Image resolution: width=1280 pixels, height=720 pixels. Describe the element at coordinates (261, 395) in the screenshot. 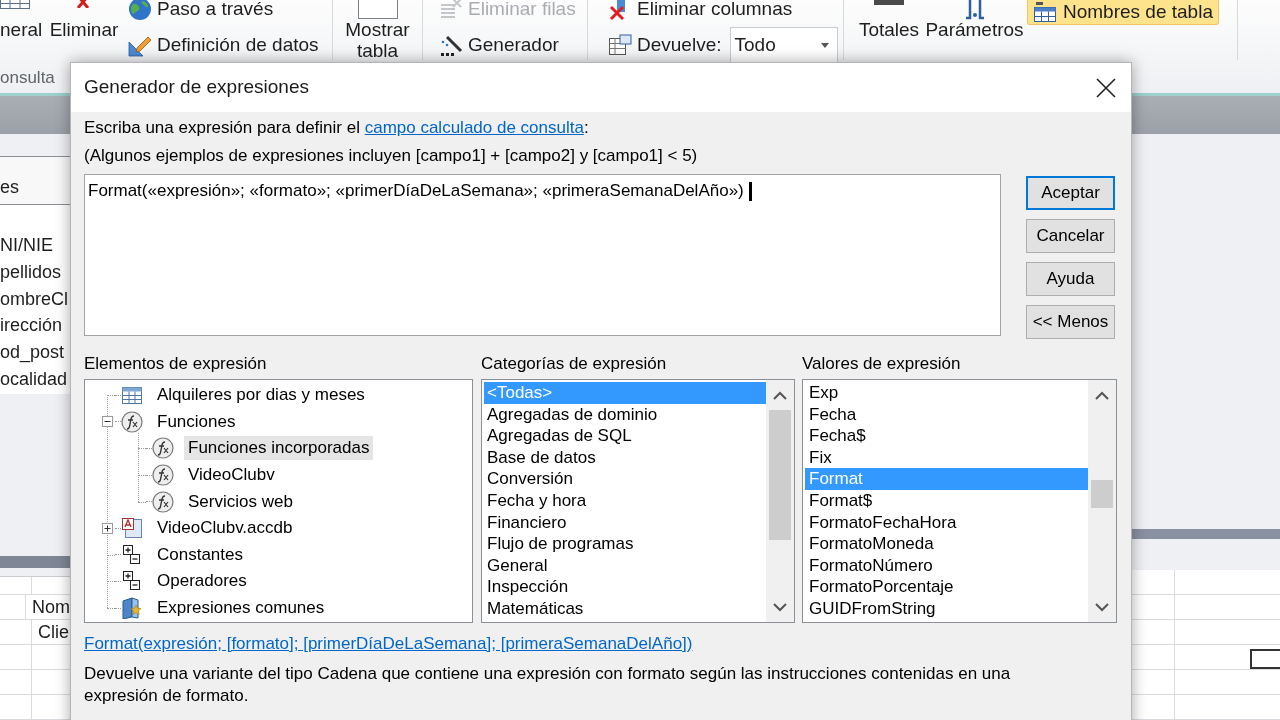

I see `tree-item: Alquileres por dias y meses` at that location.